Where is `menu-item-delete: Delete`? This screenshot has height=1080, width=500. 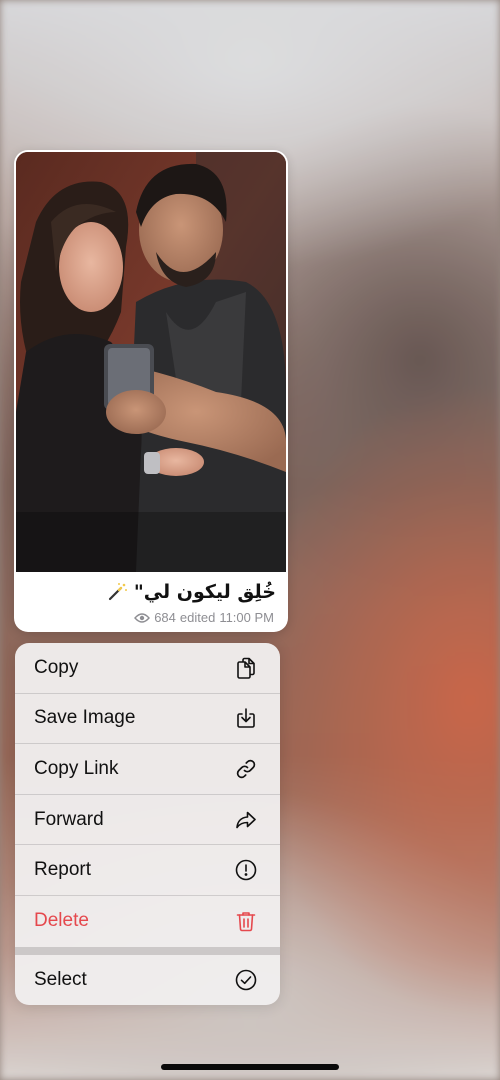 menu-item-delete: Delete is located at coordinates (147, 921).